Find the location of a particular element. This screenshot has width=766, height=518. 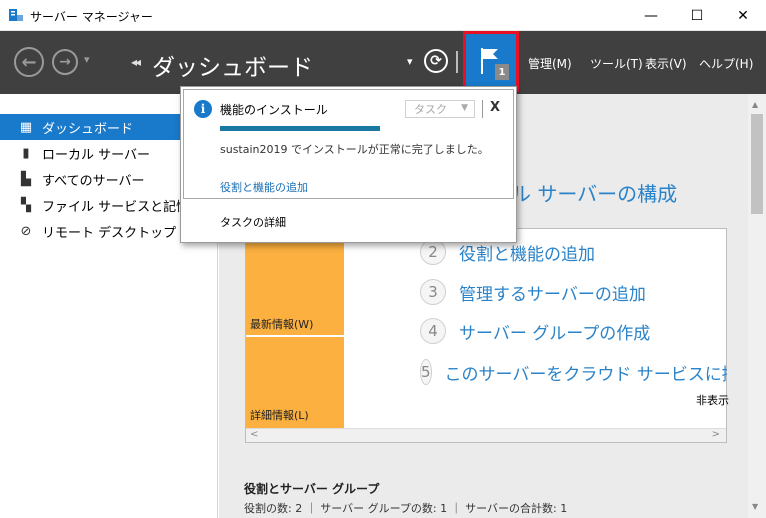

maximize-button: ☐ is located at coordinates (697, 15).